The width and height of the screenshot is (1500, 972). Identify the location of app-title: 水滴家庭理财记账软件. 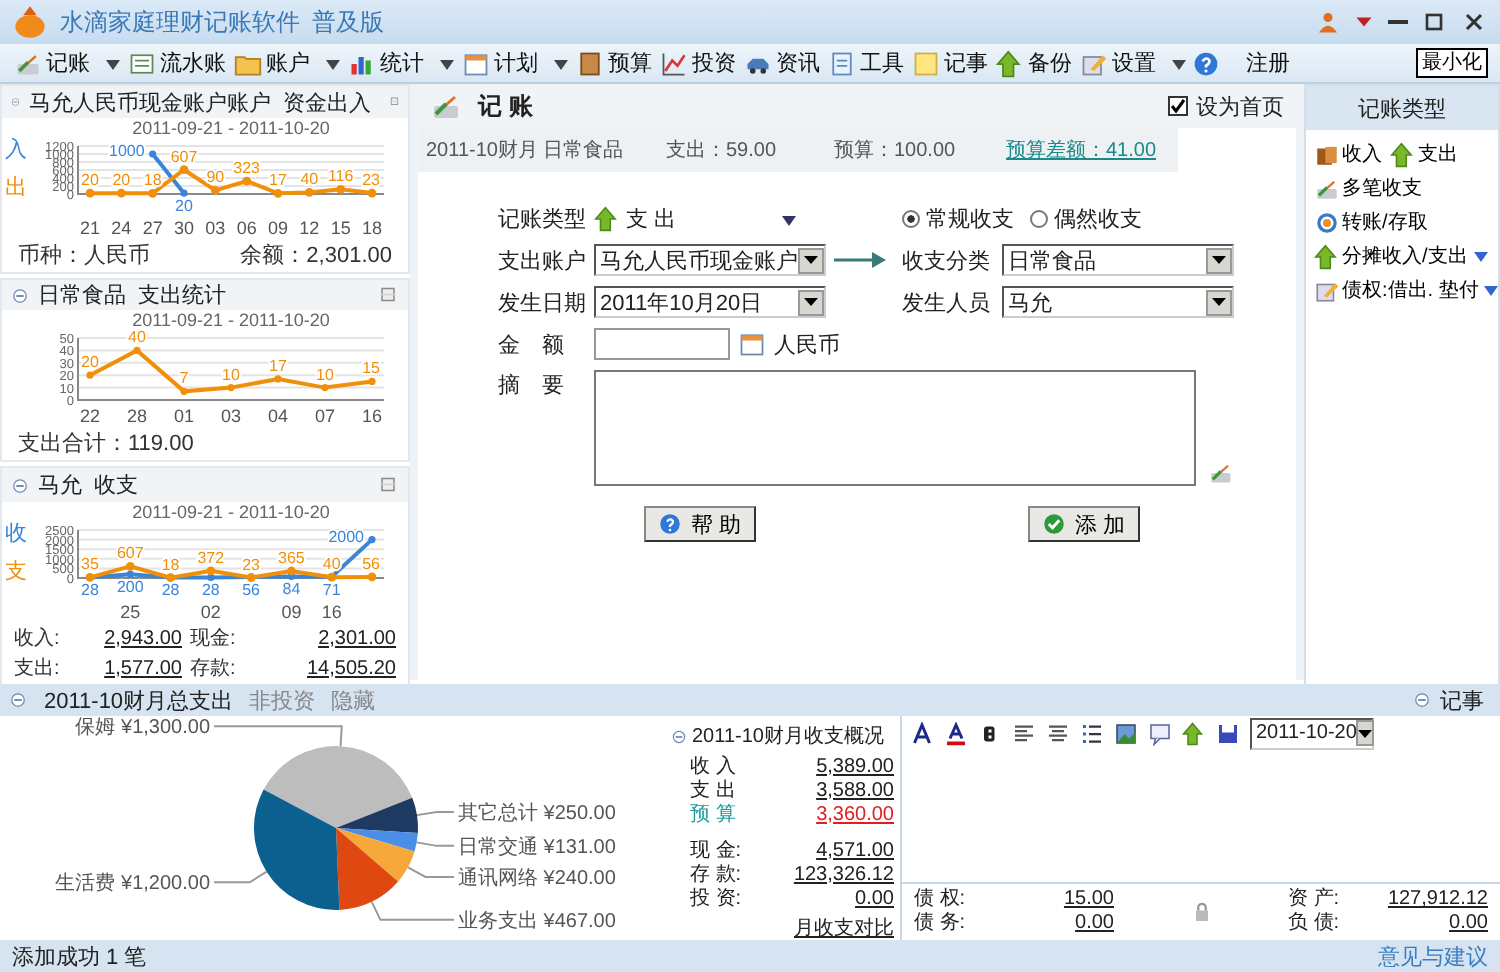
(180, 22).